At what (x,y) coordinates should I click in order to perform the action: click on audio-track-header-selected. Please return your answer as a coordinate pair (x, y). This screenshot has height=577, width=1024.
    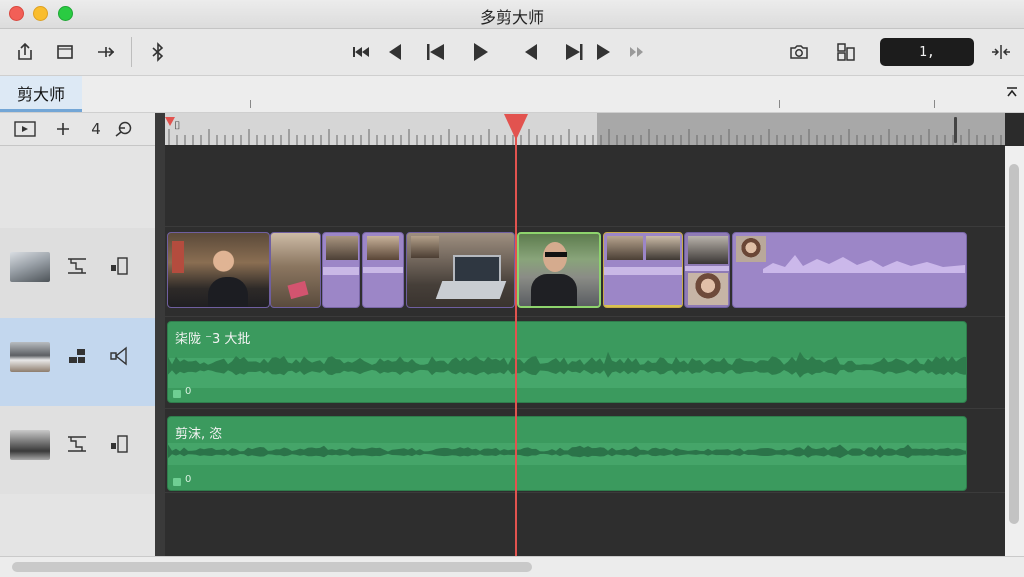
    Looking at the image, I should click on (77, 362).